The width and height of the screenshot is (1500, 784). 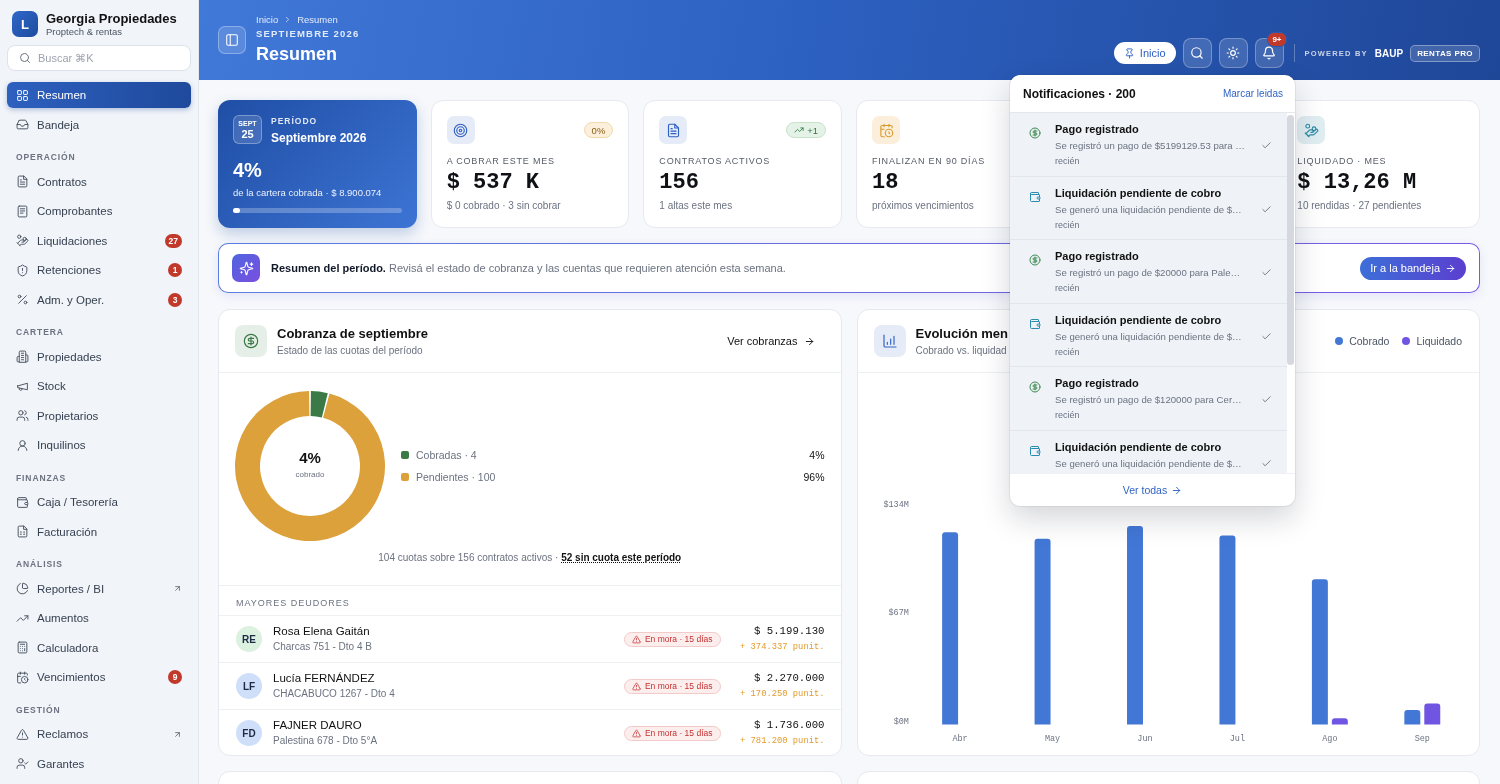 I want to click on inbox-button: Ir a la bandeja, so click(x=1413, y=268).